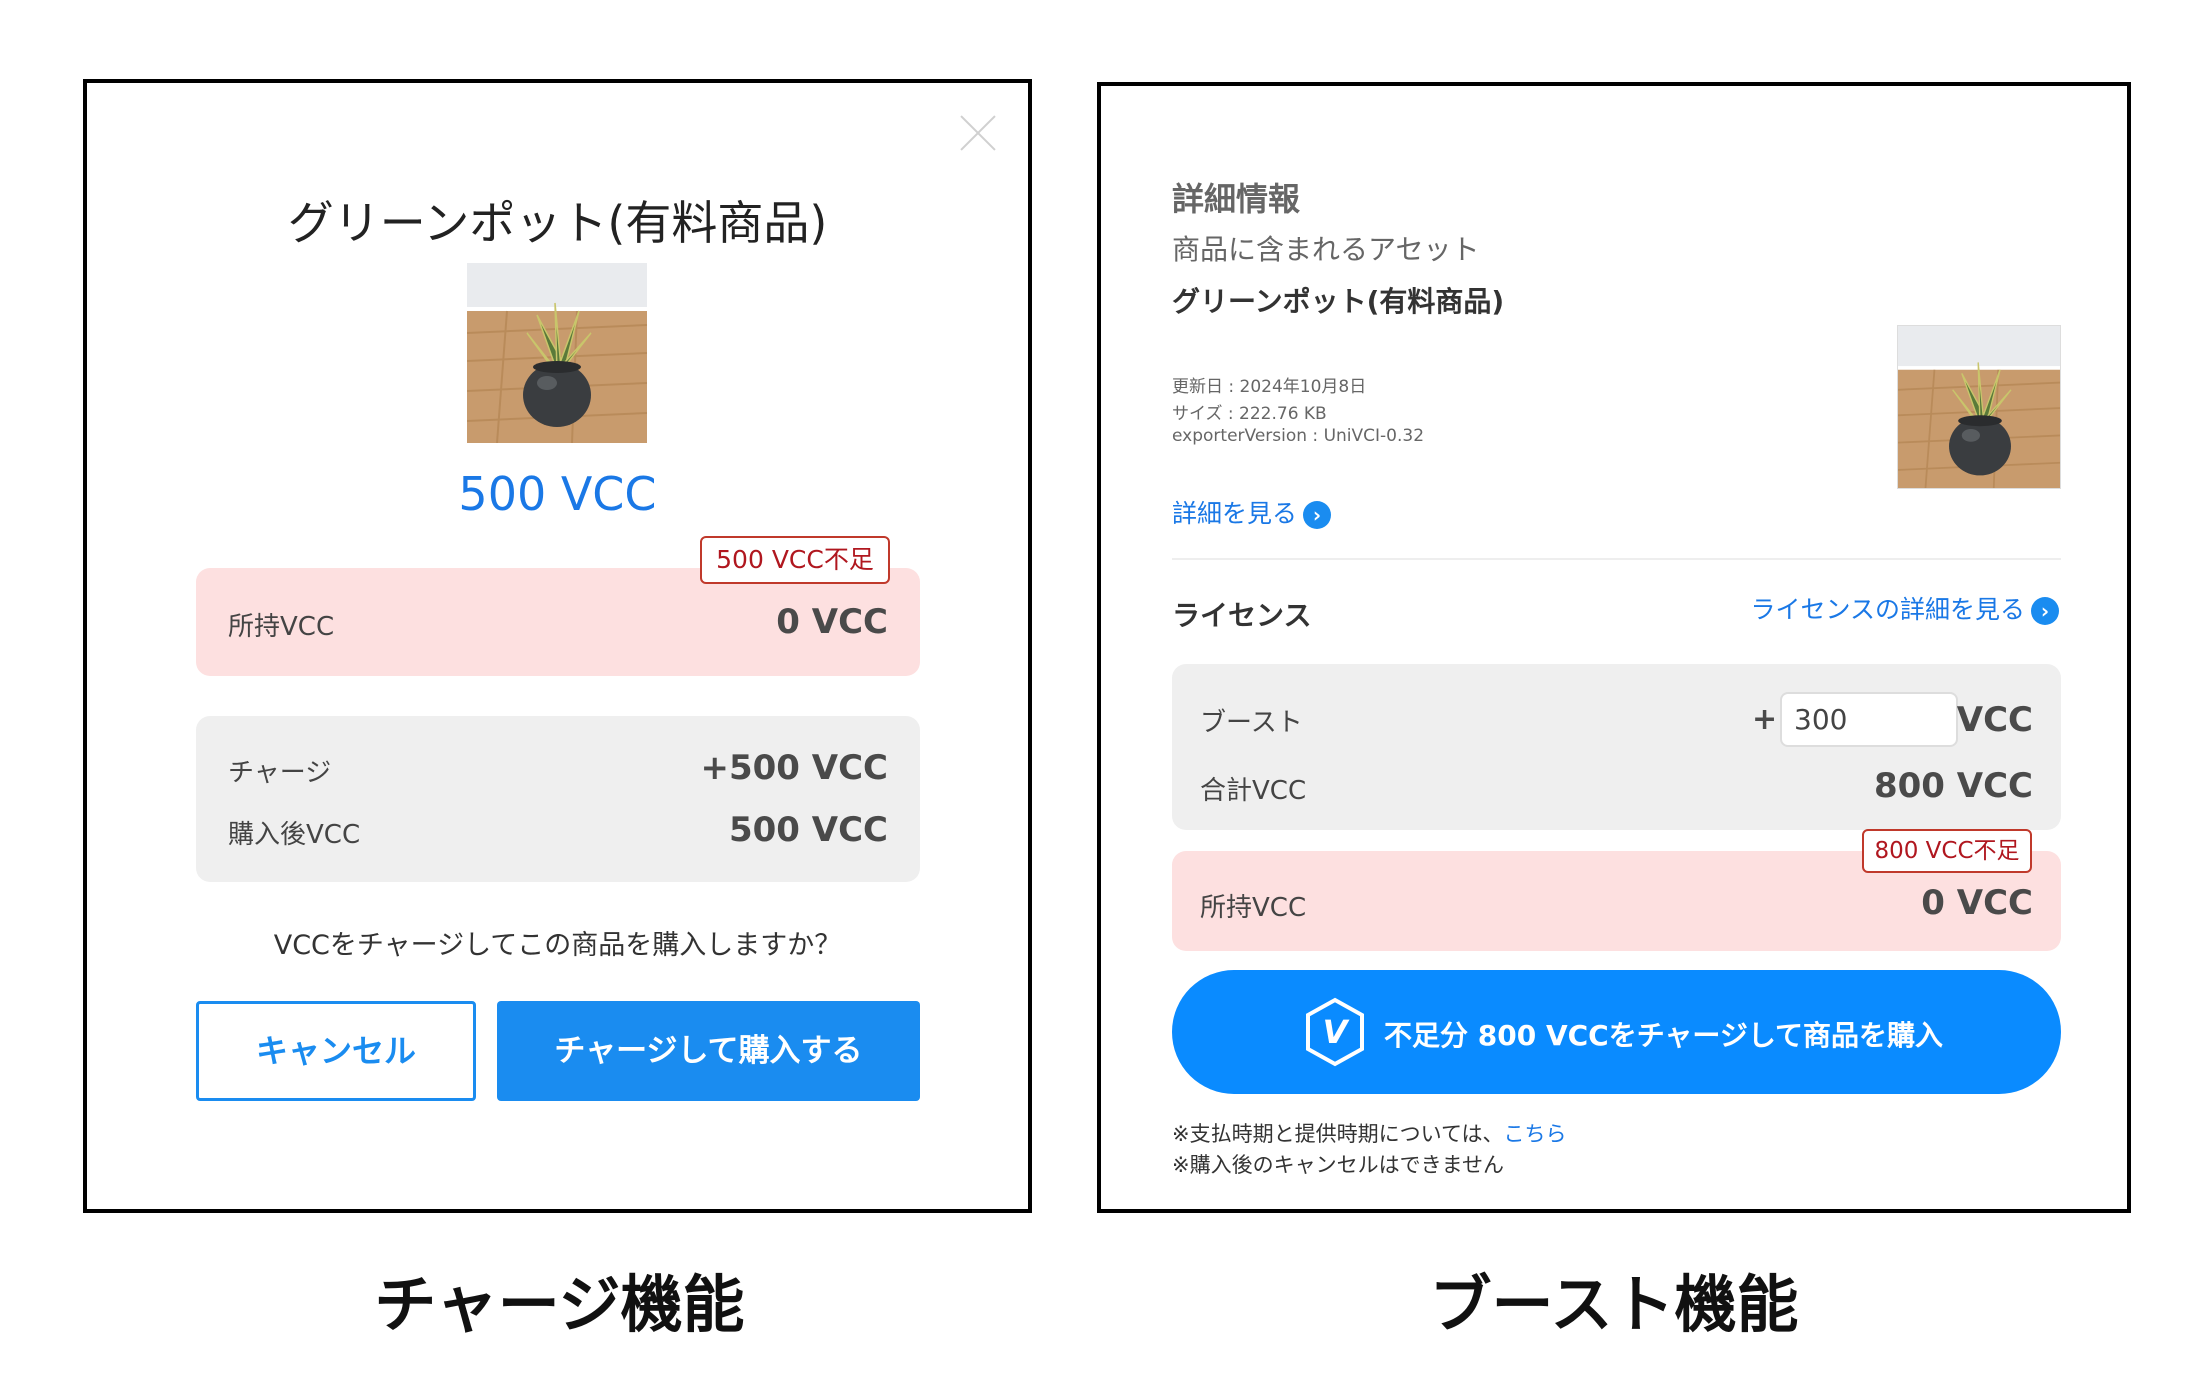 This screenshot has height=1400, width=2200. I want to click on license-link-label: ライセンスの詳細を見る, so click(1887, 609).